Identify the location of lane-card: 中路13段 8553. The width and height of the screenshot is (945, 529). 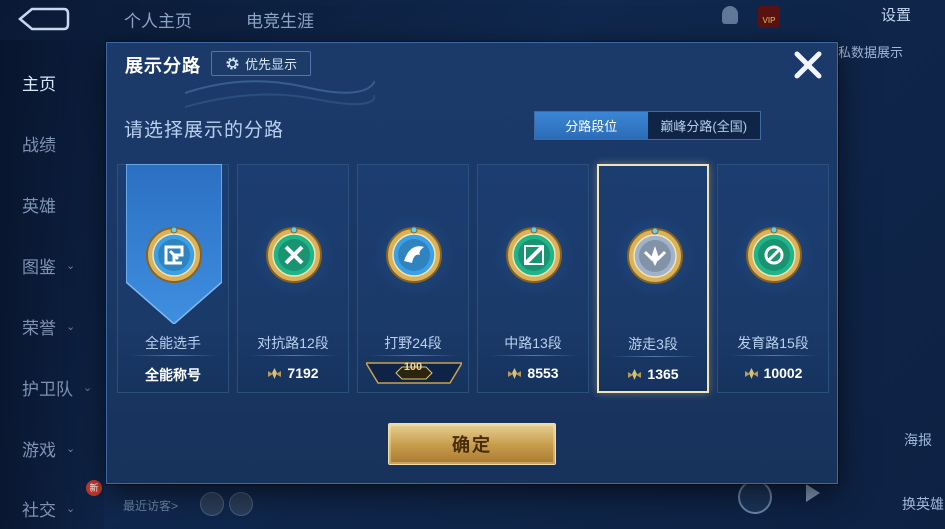
(533, 278).